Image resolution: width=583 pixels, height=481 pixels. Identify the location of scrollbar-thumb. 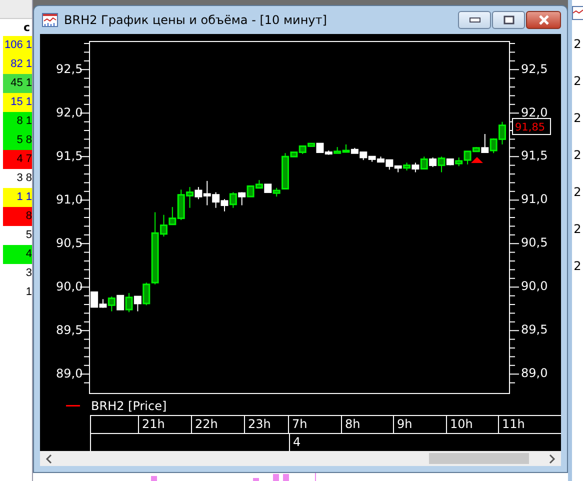
(479, 458).